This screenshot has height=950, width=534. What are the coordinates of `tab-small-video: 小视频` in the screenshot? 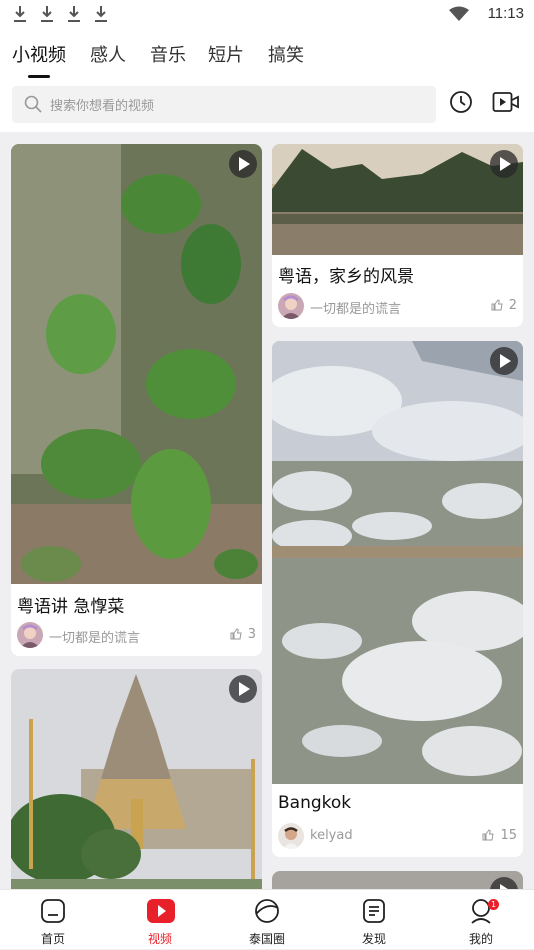 It's located at (39, 54).